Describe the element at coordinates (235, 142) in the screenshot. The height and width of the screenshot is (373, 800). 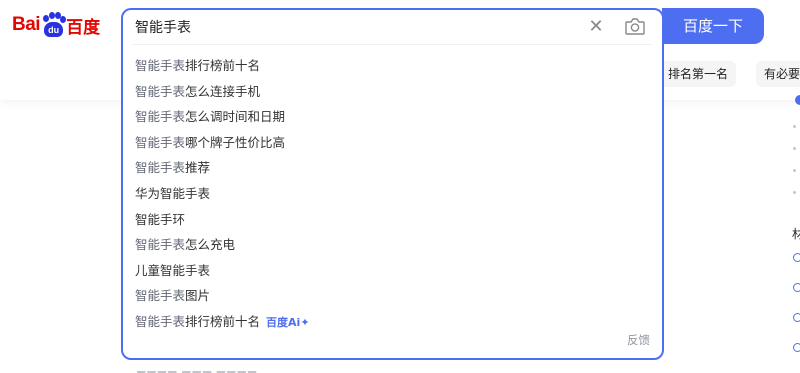
I see `suggestion-completion: 哪个牌子性价比高` at that location.